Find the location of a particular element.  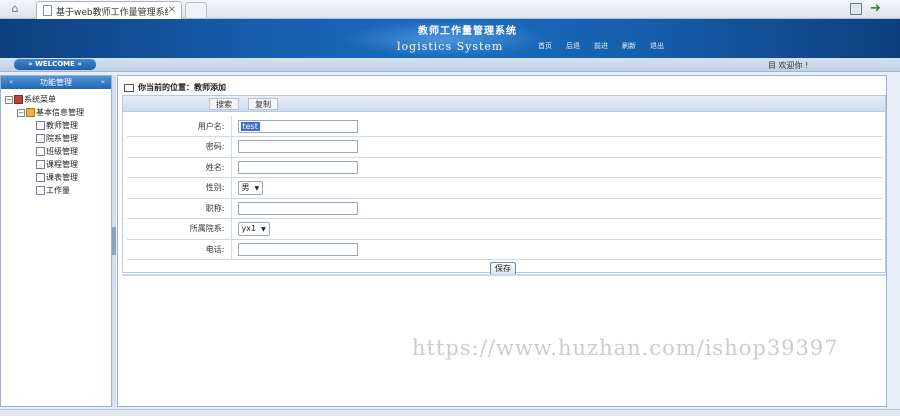

sidebar-item-class: 班级管理 is located at coordinates (58, 151).